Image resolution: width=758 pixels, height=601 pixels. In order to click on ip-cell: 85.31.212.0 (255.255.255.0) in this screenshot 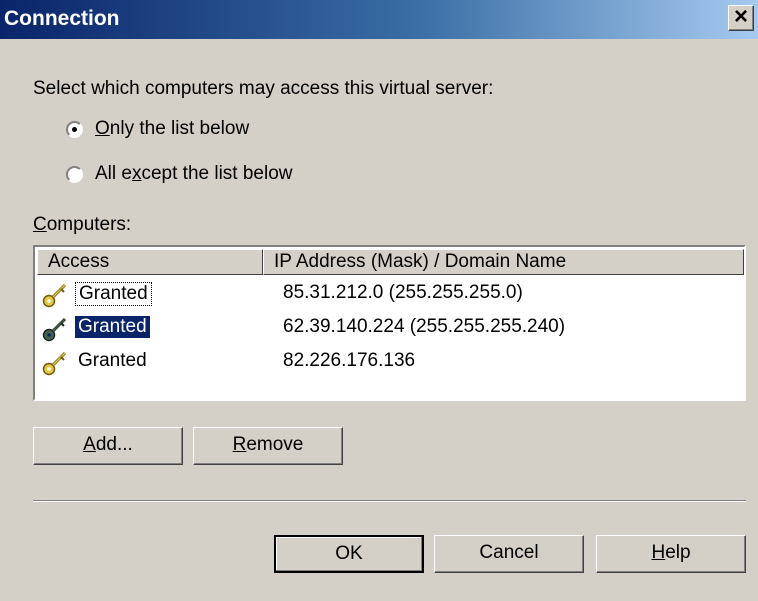, I will do `click(403, 292)`.